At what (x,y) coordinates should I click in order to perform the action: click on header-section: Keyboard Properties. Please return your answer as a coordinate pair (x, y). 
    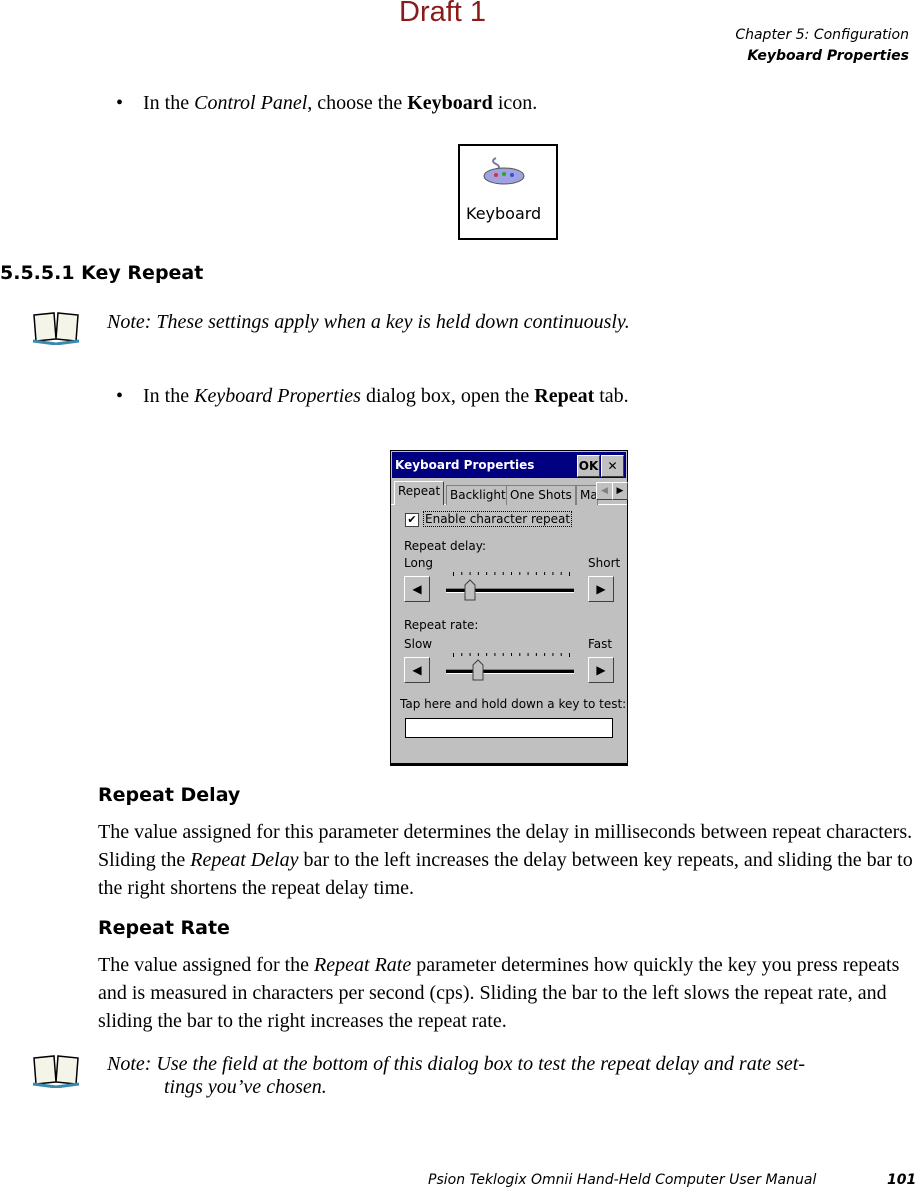
    Looking at the image, I should click on (828, 56).